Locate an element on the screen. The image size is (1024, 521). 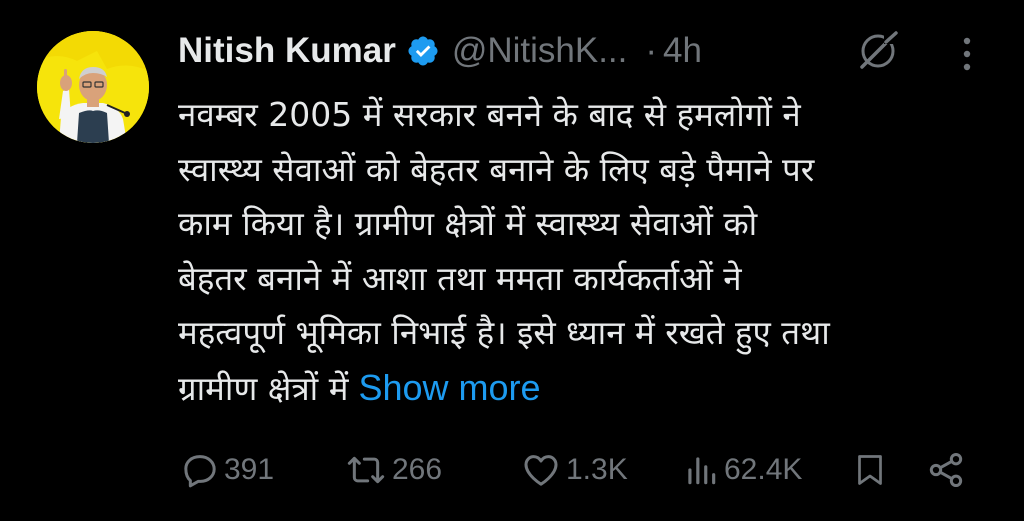
reply-button: 391 is located at coordinates (227, 470).